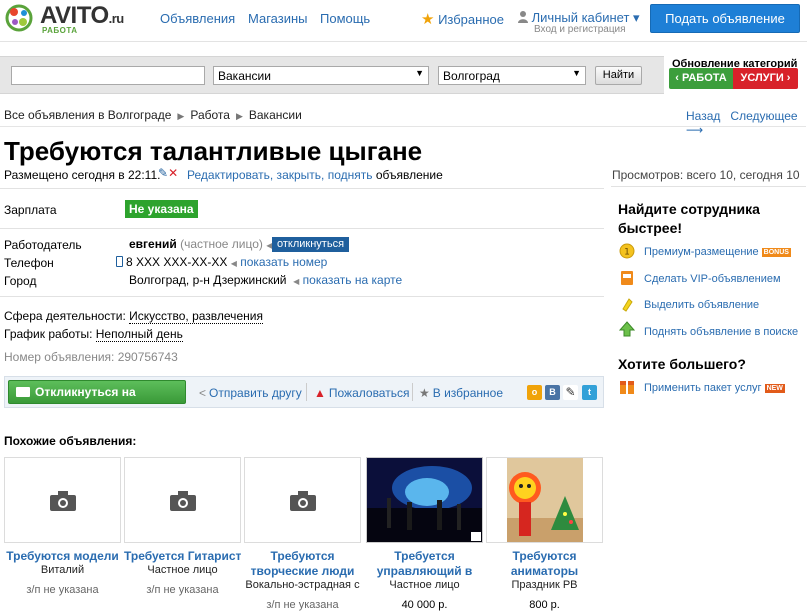 This screenshot has height=616, width=807. I want to click on respond-small-button: откликнуться, so click(311, 244).